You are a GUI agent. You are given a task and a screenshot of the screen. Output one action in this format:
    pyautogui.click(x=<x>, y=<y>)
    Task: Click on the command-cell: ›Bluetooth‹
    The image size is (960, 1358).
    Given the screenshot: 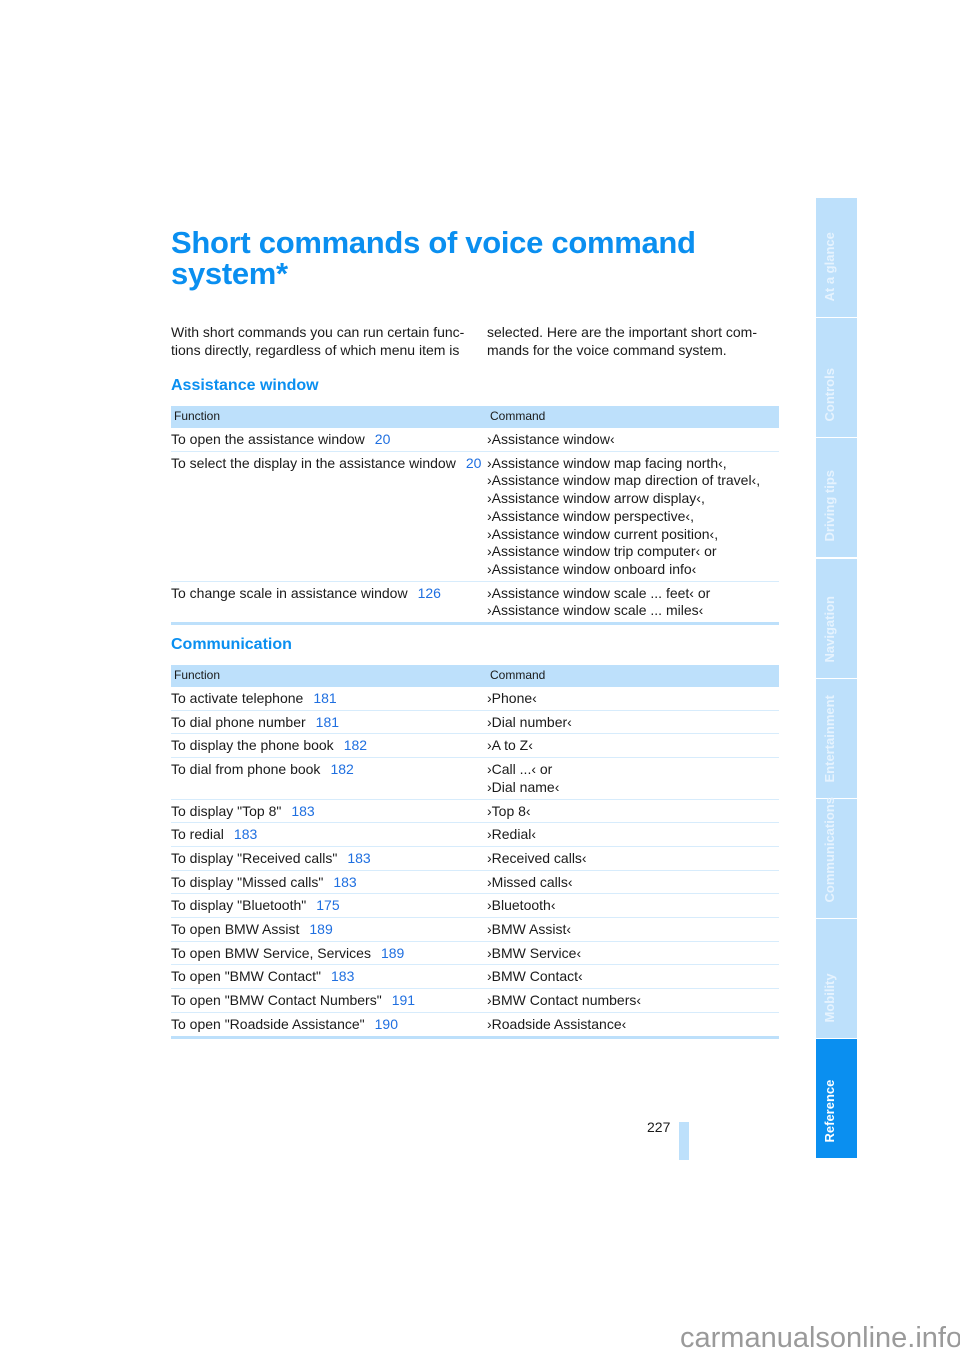 What is the action you would take?
    pyautogui.click(x=633, y=905)
    